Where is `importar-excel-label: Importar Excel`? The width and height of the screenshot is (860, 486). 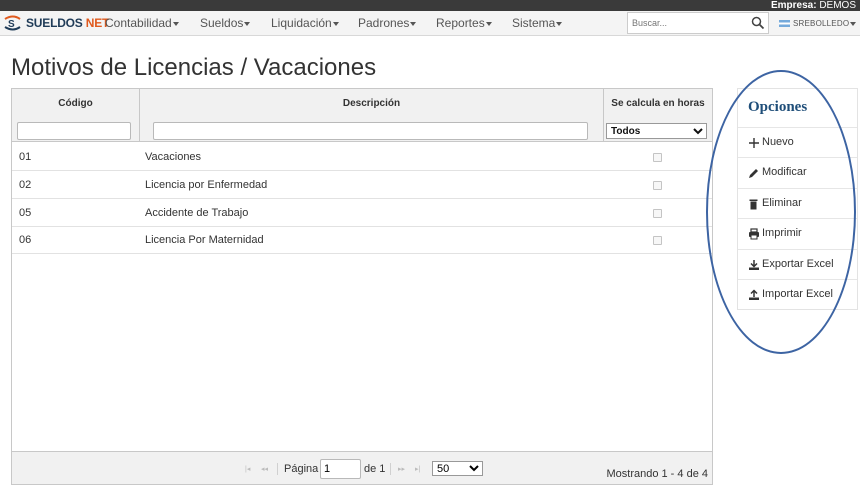 importar-excel-label: Importar Excel is located at coordinates (797, 294).